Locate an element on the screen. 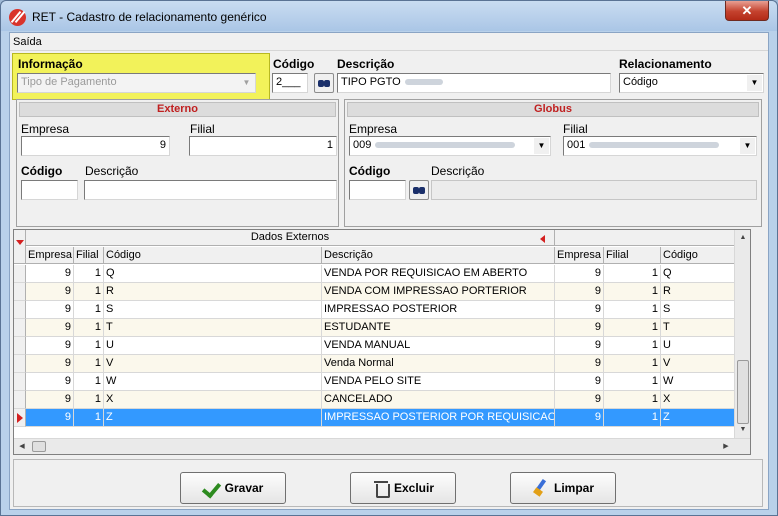 This screenshot has width=778, height=516. cell-descricao: ESTUDANTE is located at coordinates (438, 328).